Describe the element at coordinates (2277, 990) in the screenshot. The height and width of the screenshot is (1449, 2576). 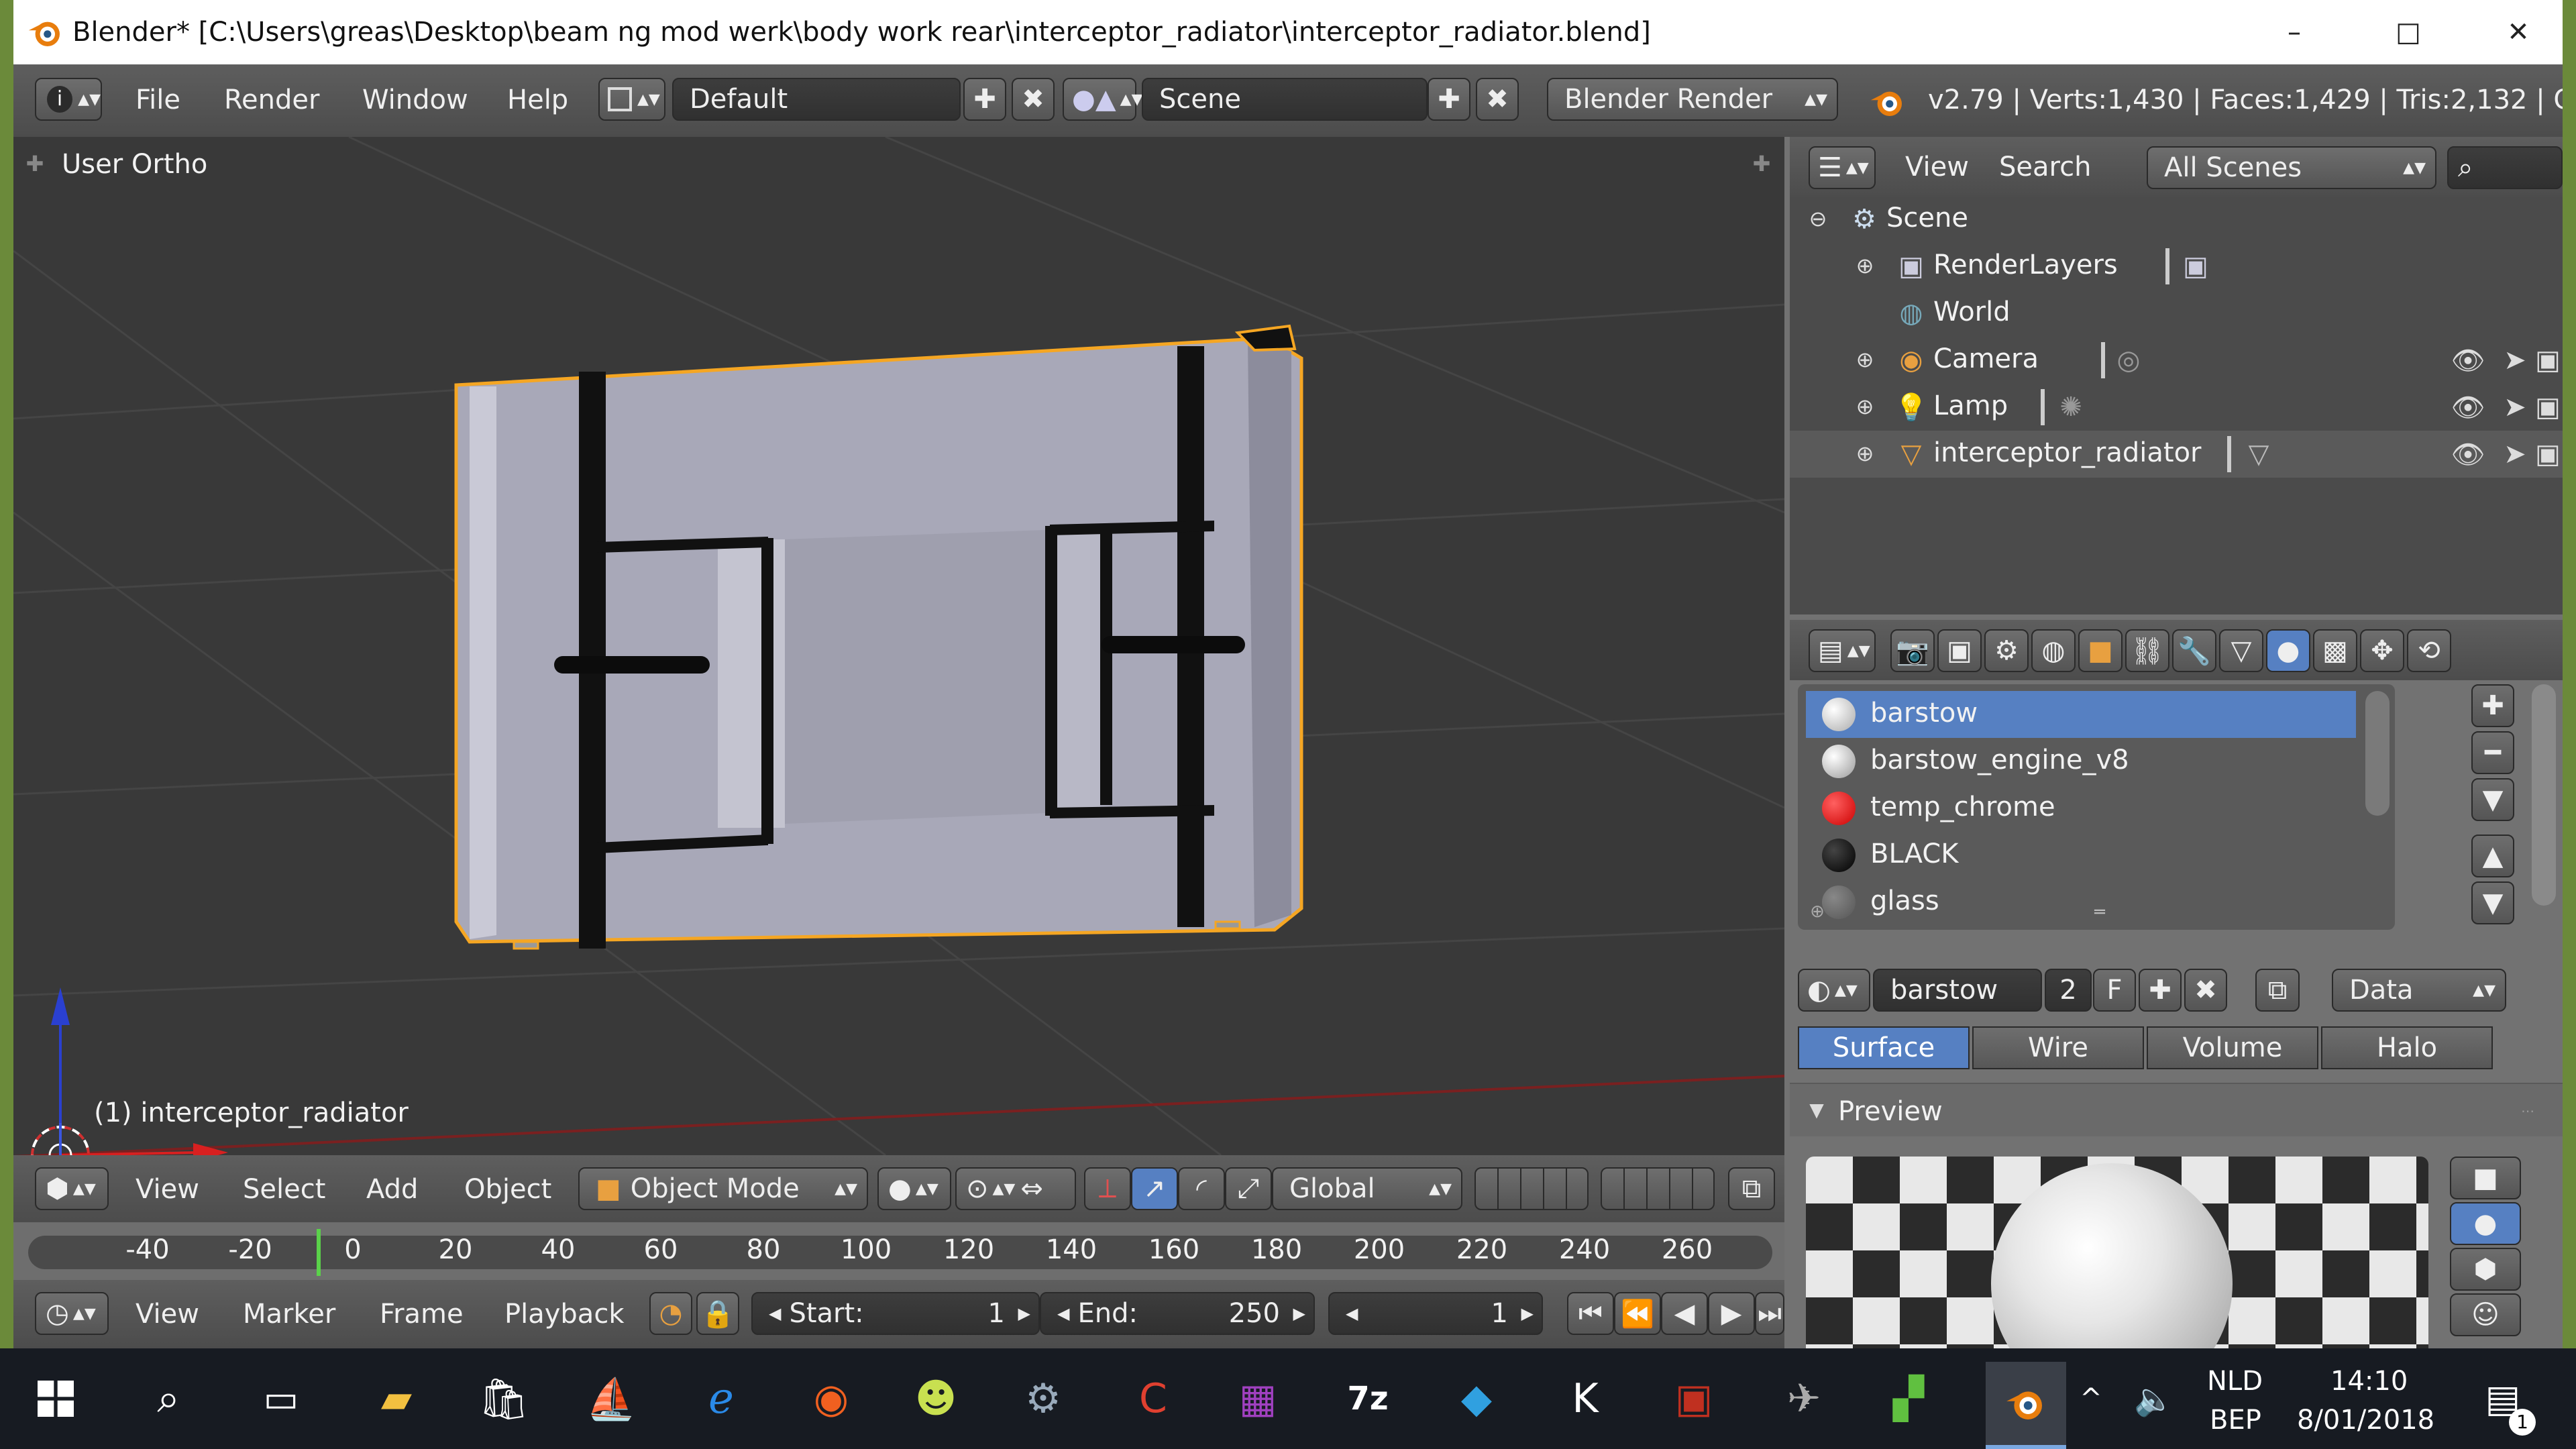
I see `browse-node-button: ⧉` at that location.